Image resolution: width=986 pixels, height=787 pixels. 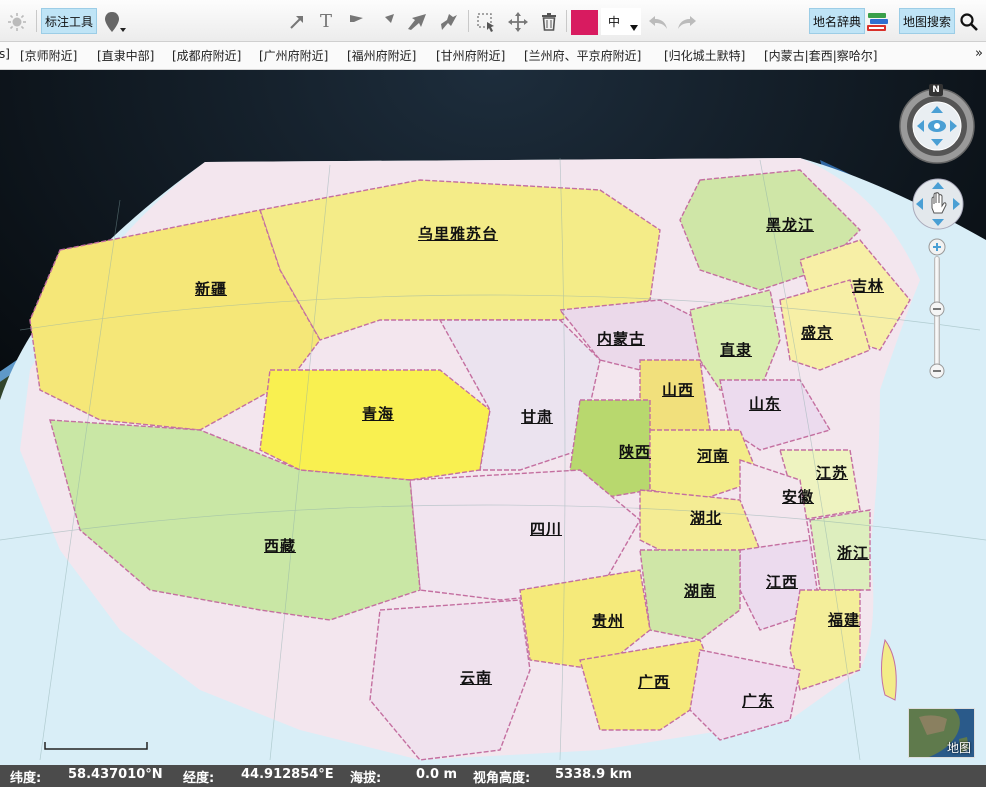 What do you see at coordinates (26, 778) in the screenshot?
I see `latitude-label: 纬度:` at bounding box center [26, 778].